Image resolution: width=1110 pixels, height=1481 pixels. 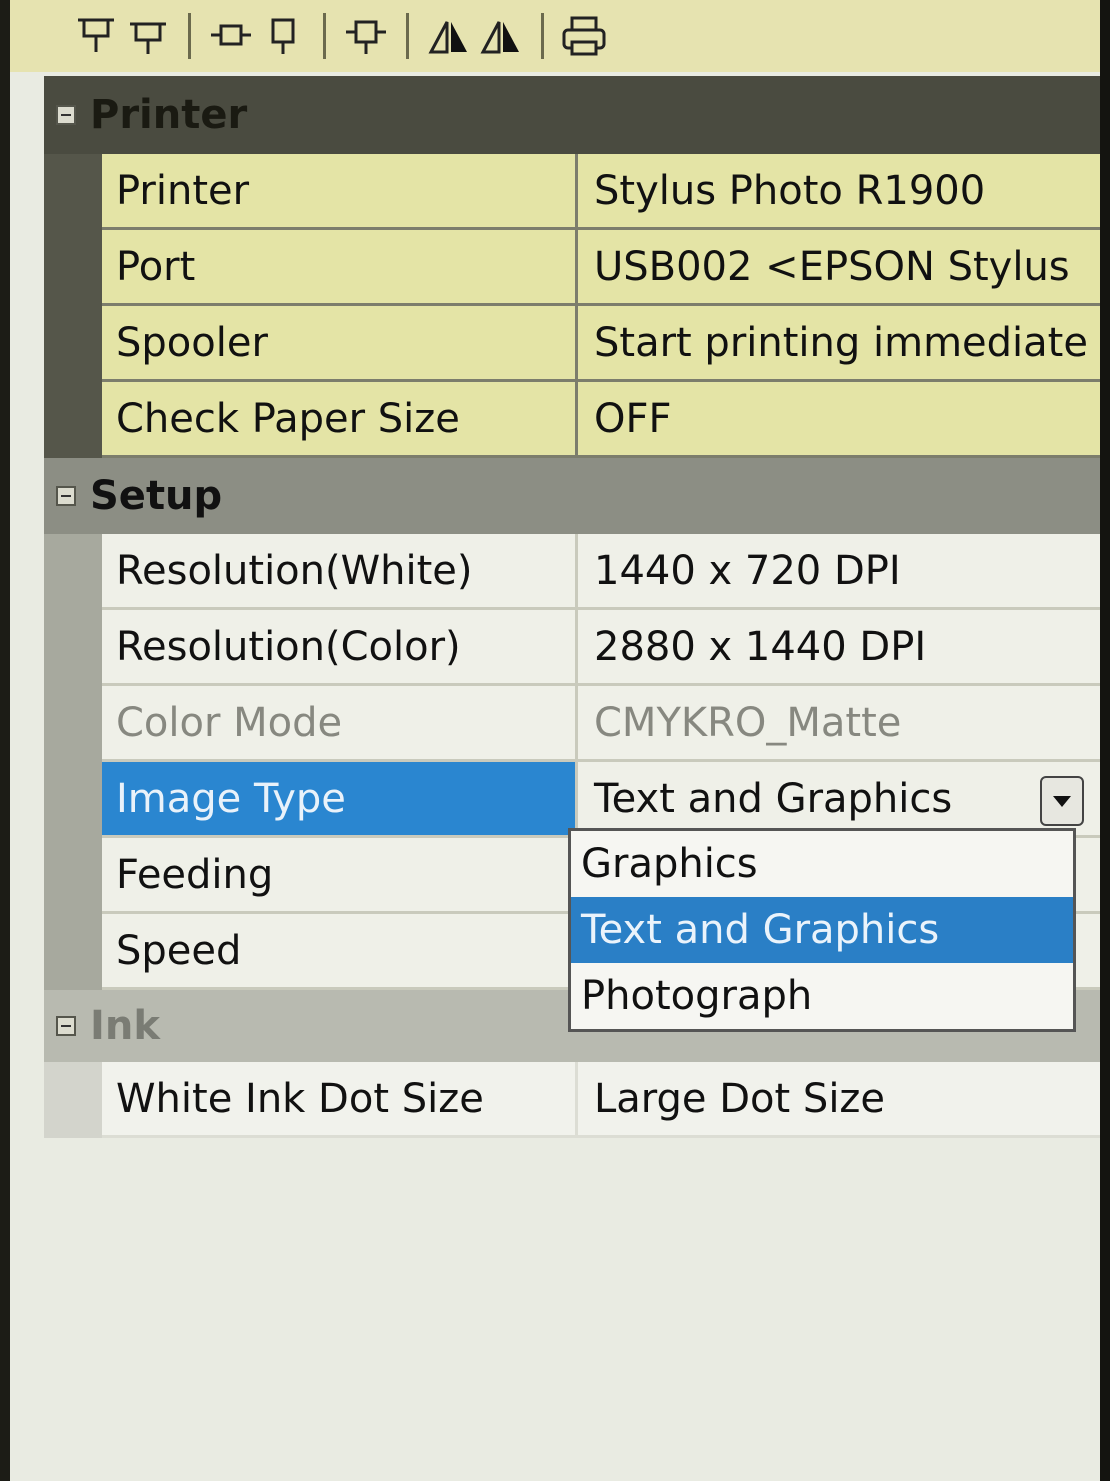 What do you see at coordinates (148, 36) in the screenshot?
I see `align-bottom-icon` at bounding box center [148, 36].